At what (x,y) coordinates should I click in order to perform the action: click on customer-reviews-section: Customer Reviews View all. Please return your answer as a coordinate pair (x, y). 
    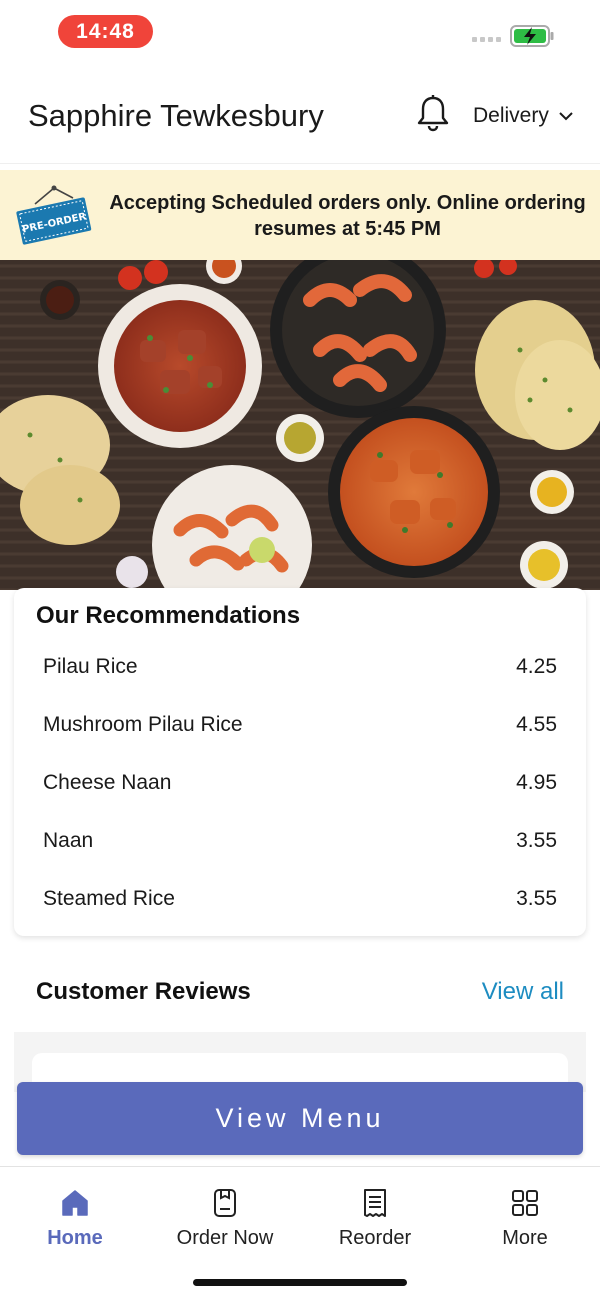
    Looking at the image, I should click on (300, 991).